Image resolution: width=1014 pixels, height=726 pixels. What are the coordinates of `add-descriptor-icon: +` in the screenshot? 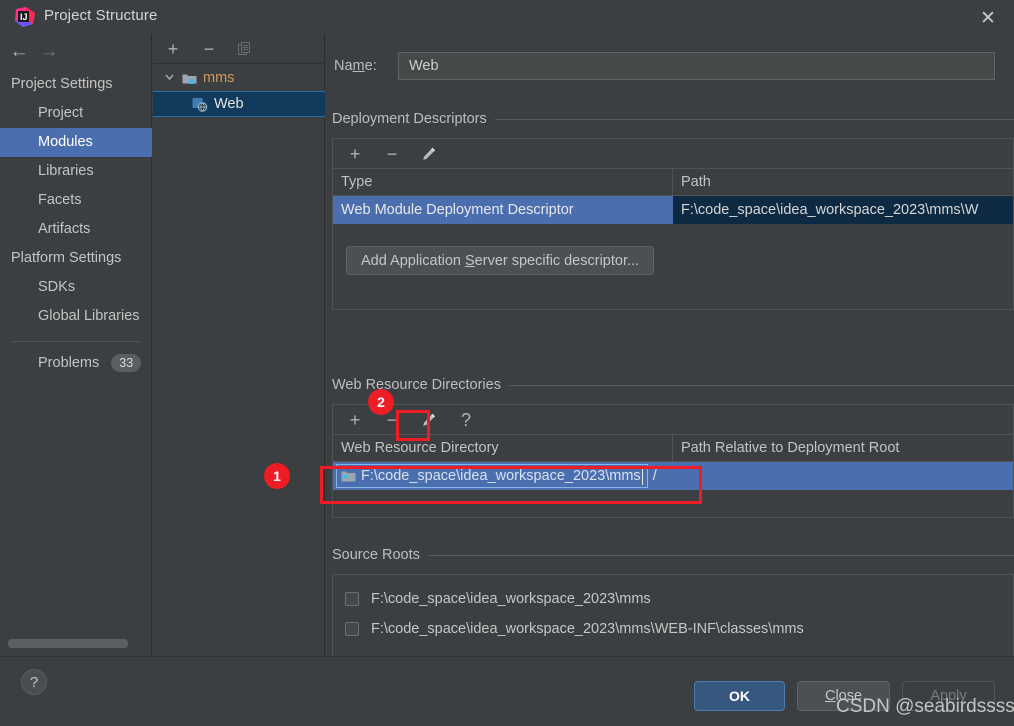 It's located at (355, 154).